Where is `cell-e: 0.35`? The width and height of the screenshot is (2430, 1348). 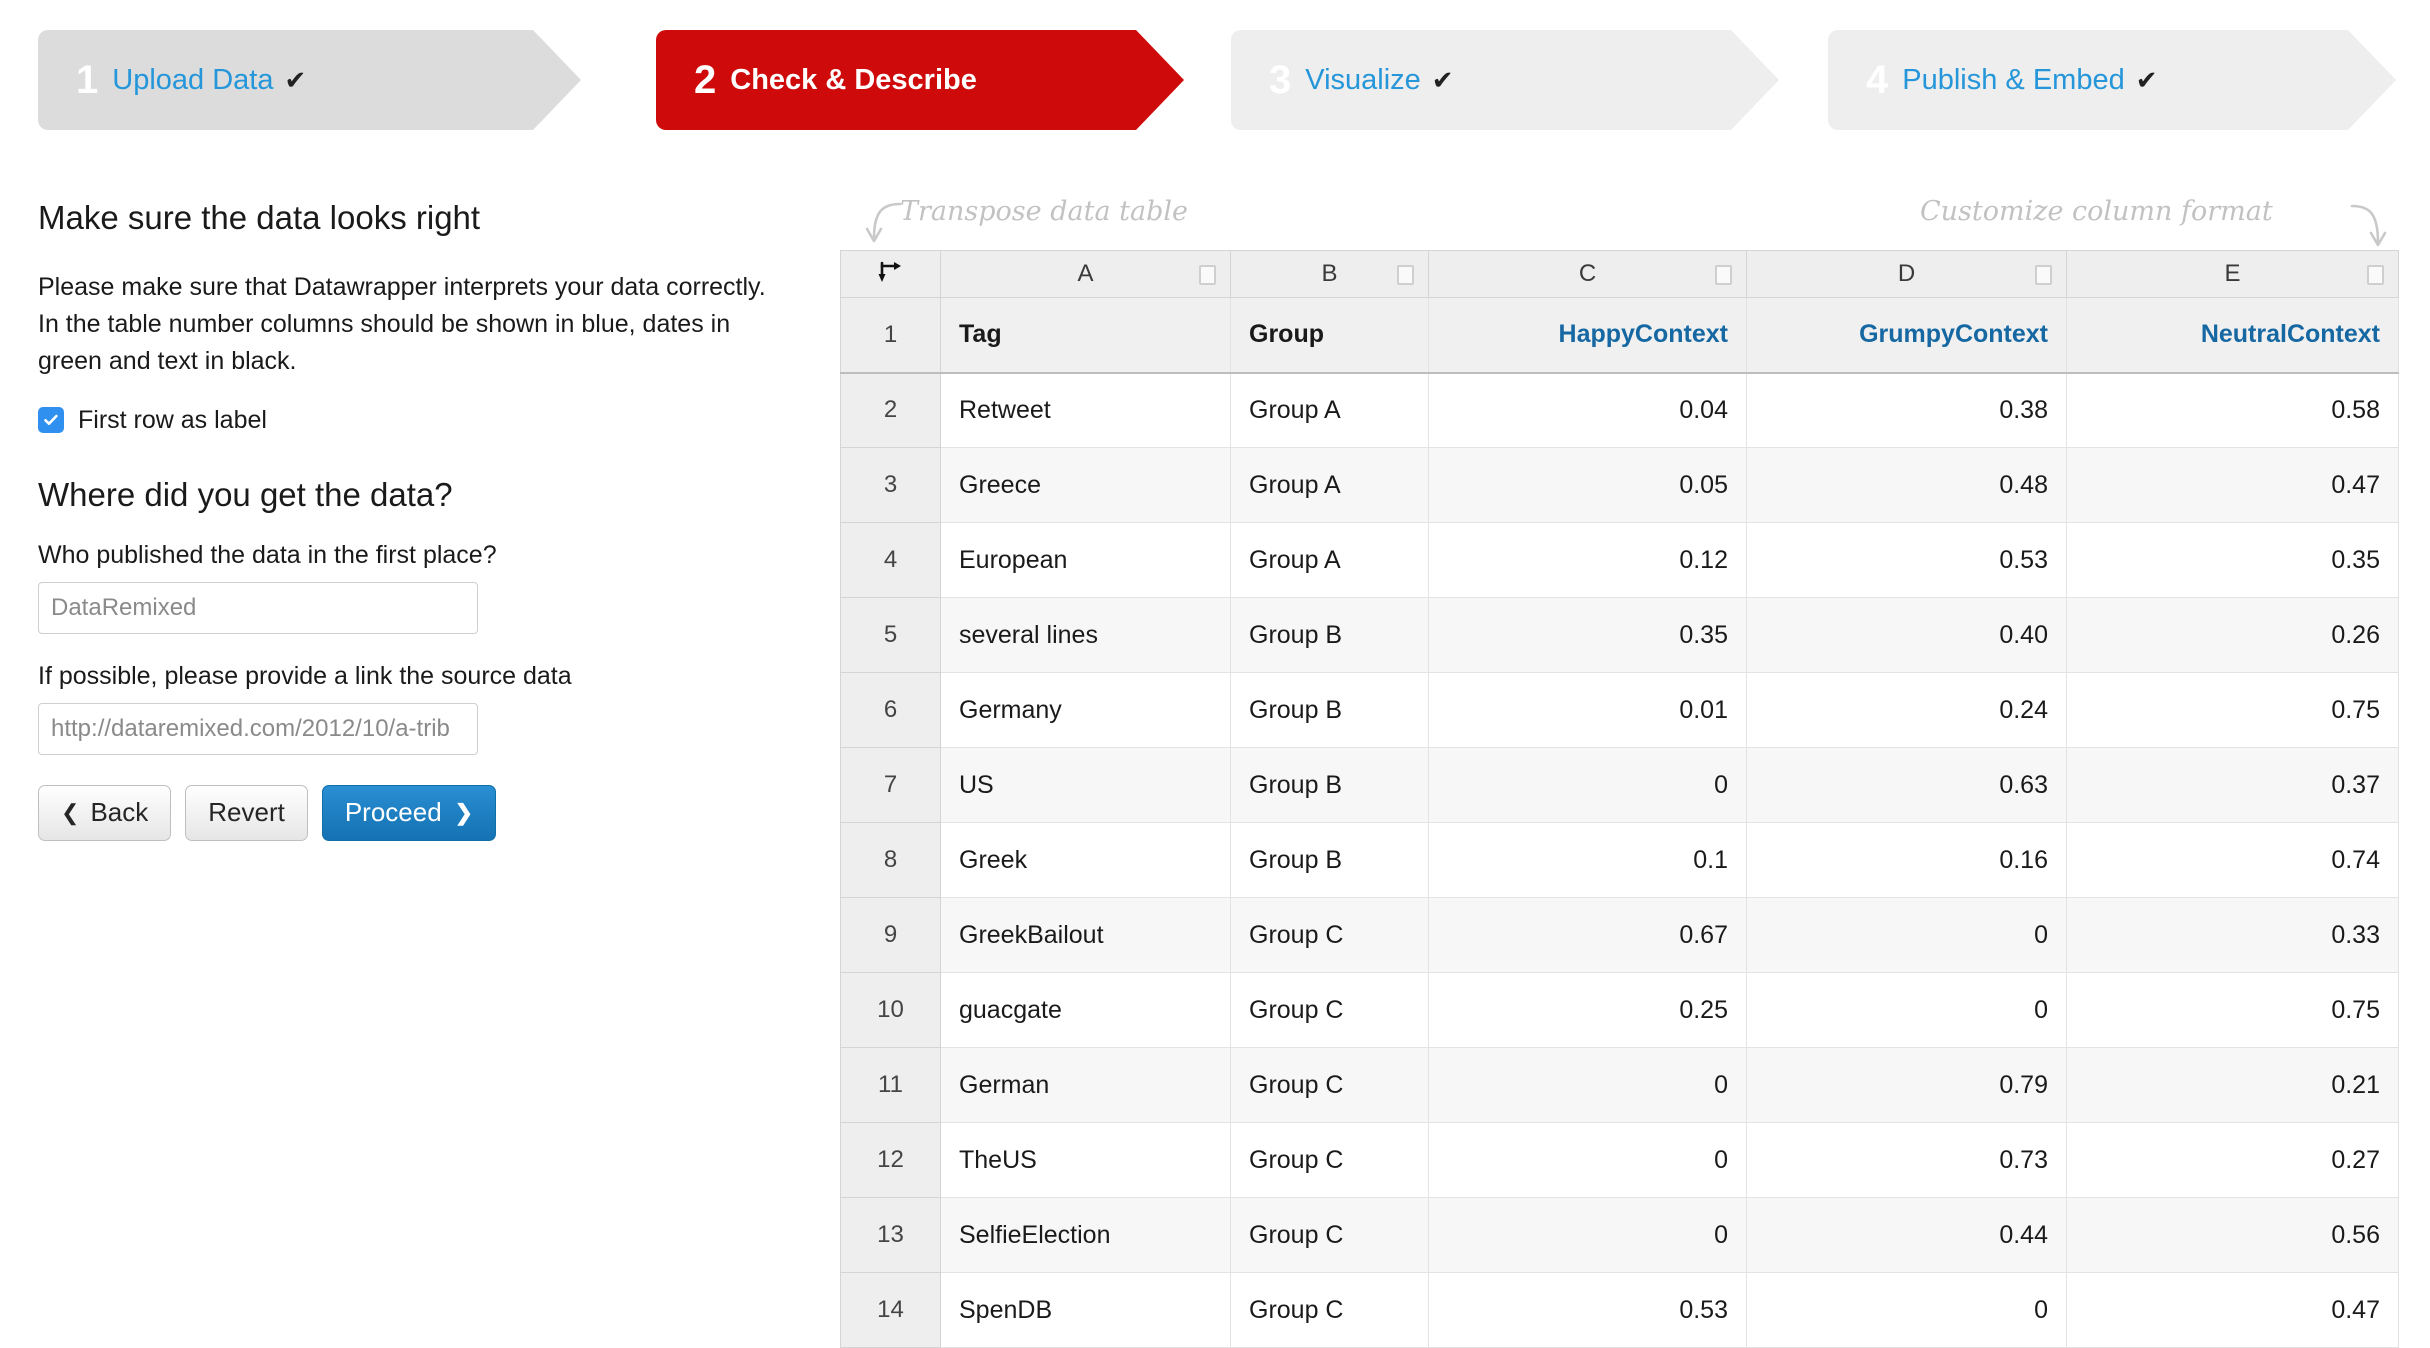 cell-e: 0.35 is located at coordinates (2232, 560).